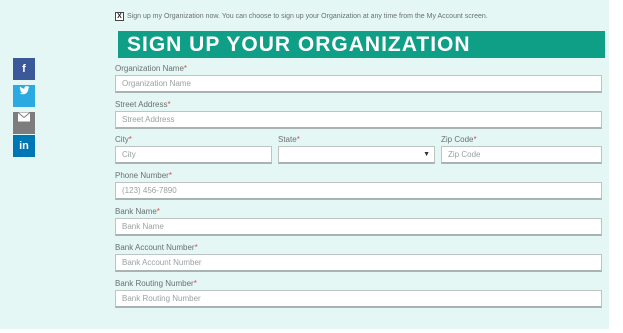 Image resolution: width=623 pixels, height=333 pixels. What do you see at coordinates (156, 283) in the screenshot?
I see `bank-routing-label: Bank Routing Number*` at bounding box center [156, 283].